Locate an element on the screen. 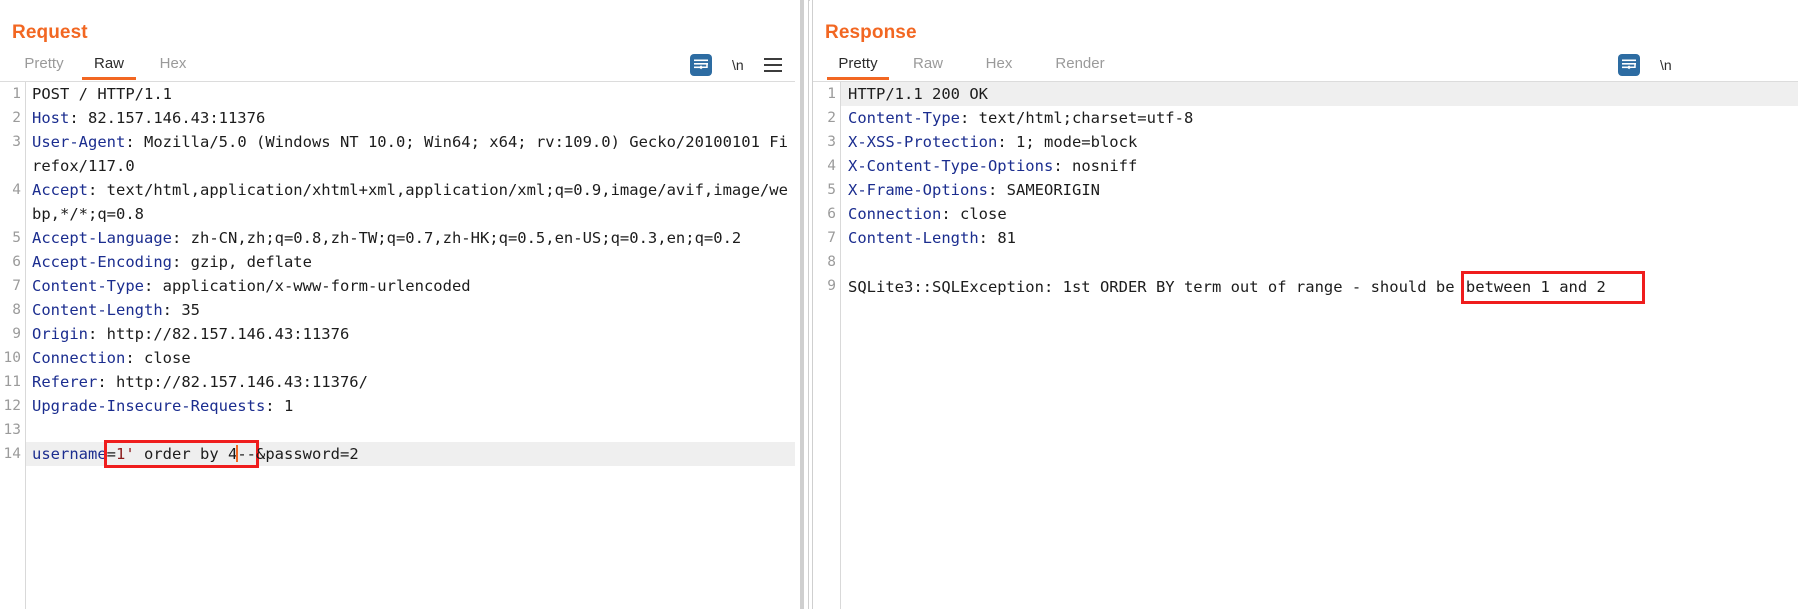  tab-response-pretty: Pretty is located at coordinates (858, 66).